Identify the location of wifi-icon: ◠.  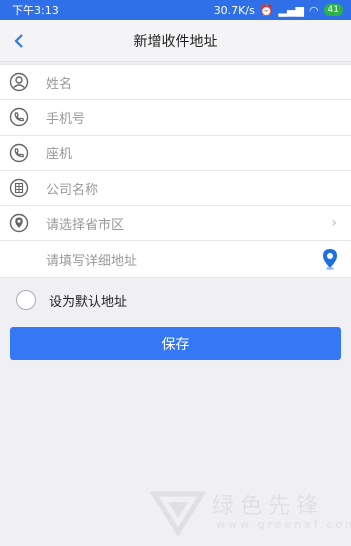
(313, 10).